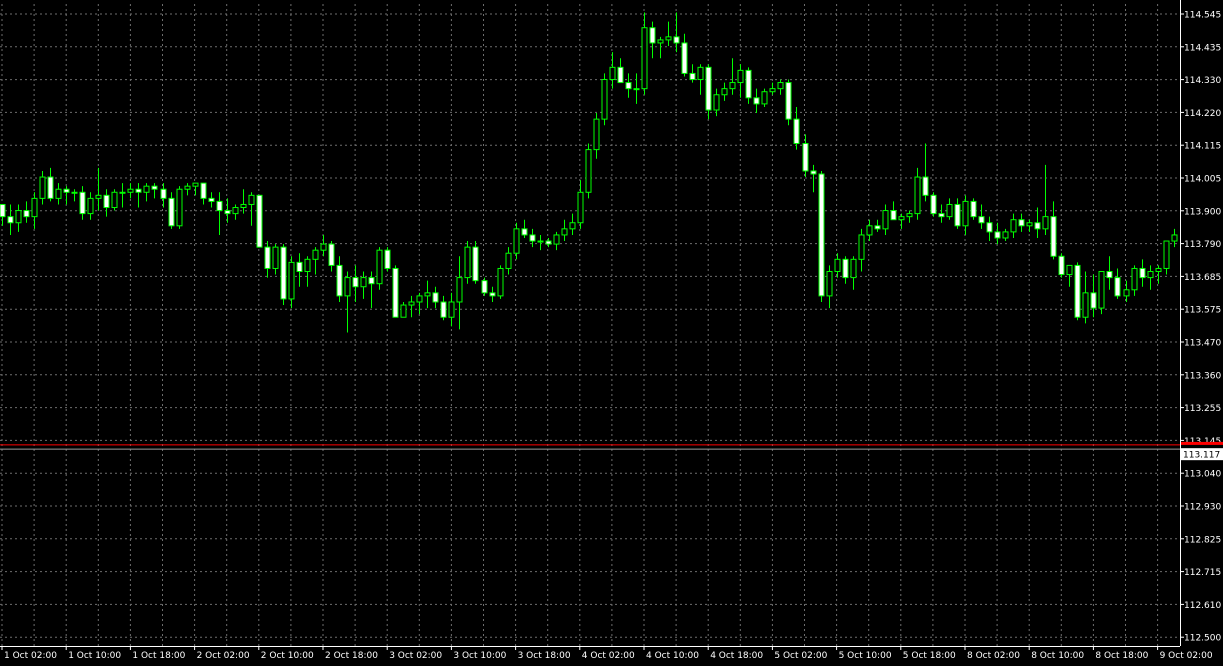 The width and height of the screenshot is (1223, 666). Describe the element at coordinates (351, 656) in the screenshot. I see `time-tick-label: 2 Oct 18:00` at that location.